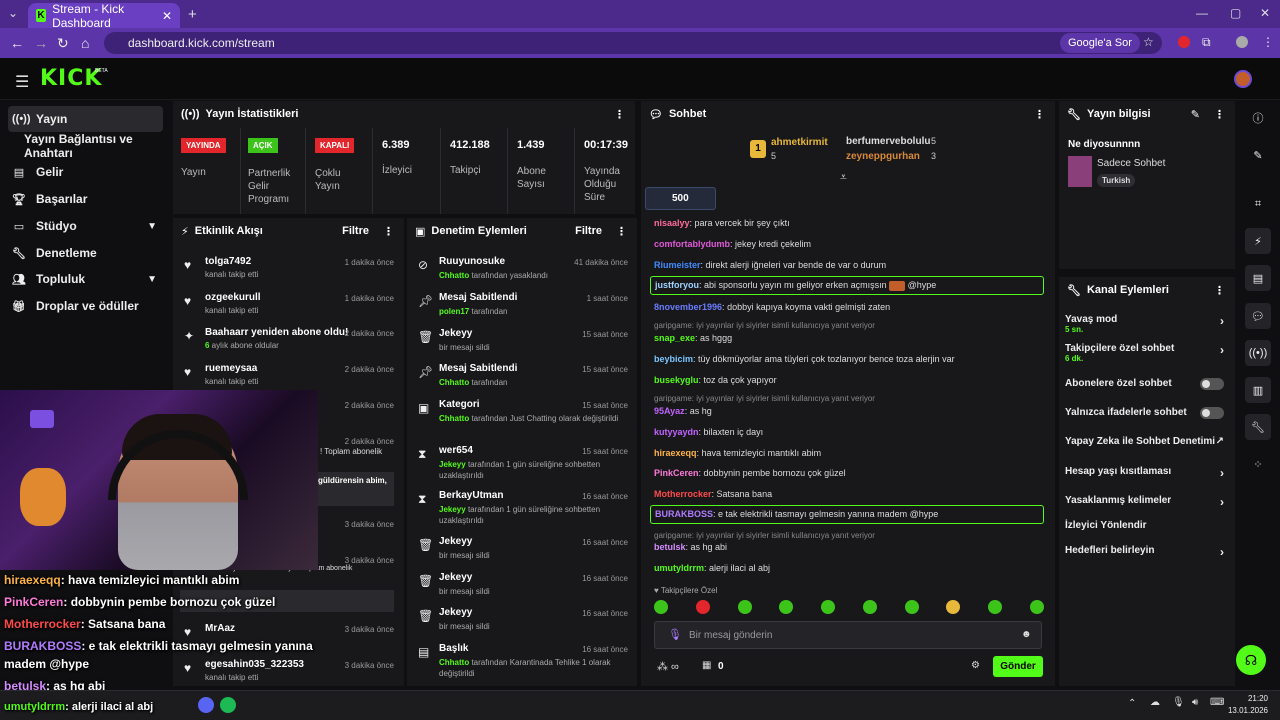 This screenshot has width=1280, height=720. What do you see at coordinates (668, 666) in the screenshot?
I see `points-icon: ⁂ ∞` at bounding box center [668, 666].